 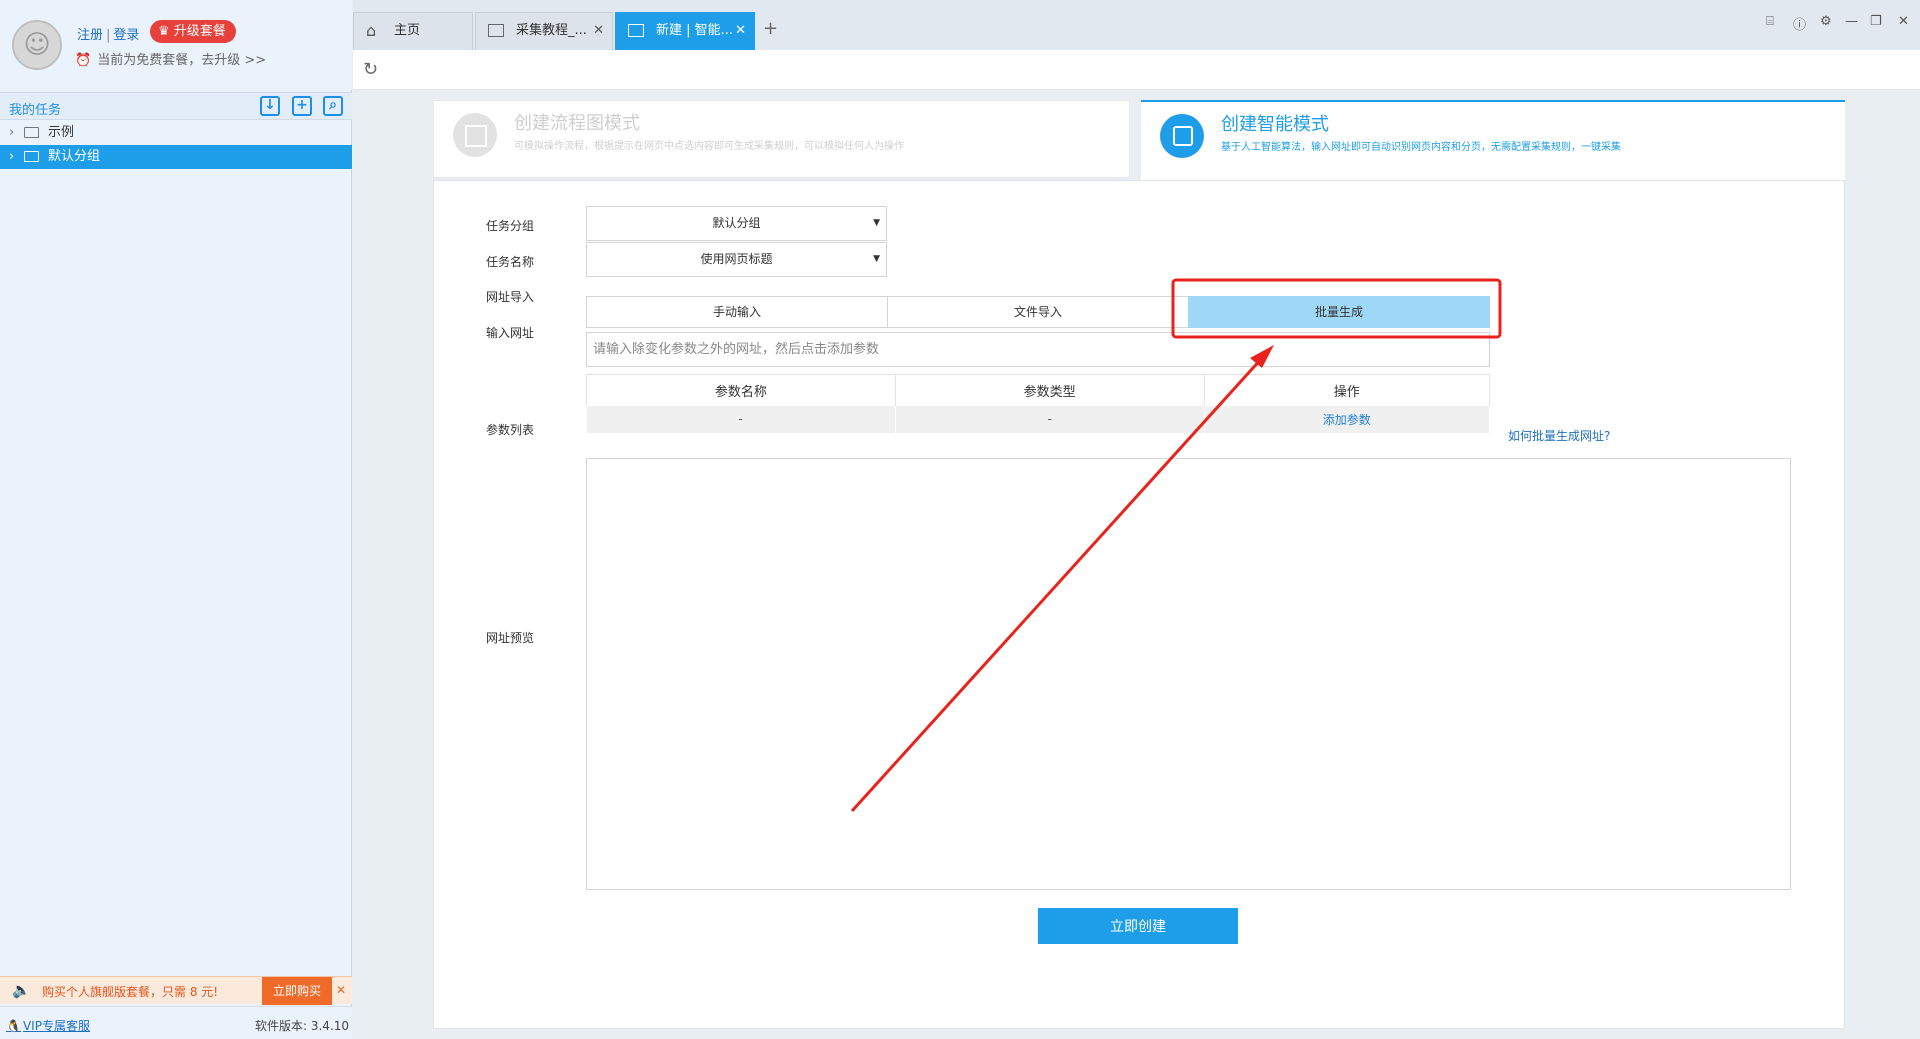 I want to click on refresh-icon: ↻, so click(x=370, y=69).